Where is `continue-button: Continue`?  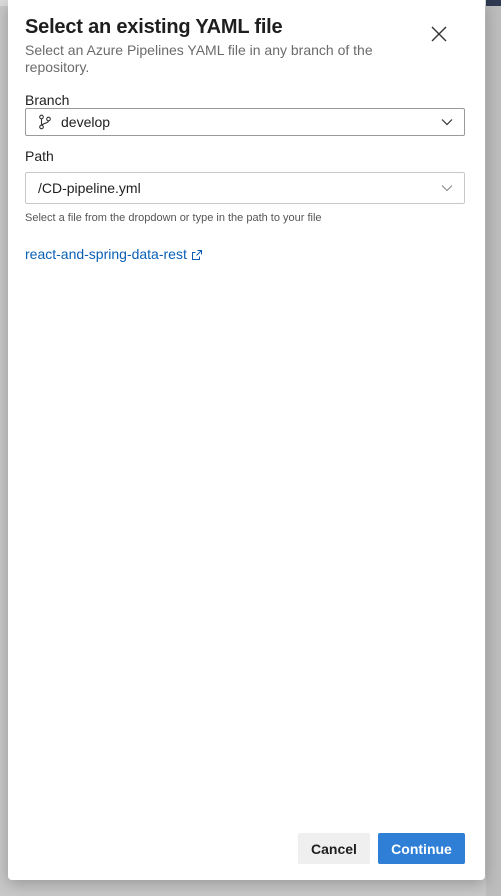 continue-button: Continue is located at coordinates (421, 848).